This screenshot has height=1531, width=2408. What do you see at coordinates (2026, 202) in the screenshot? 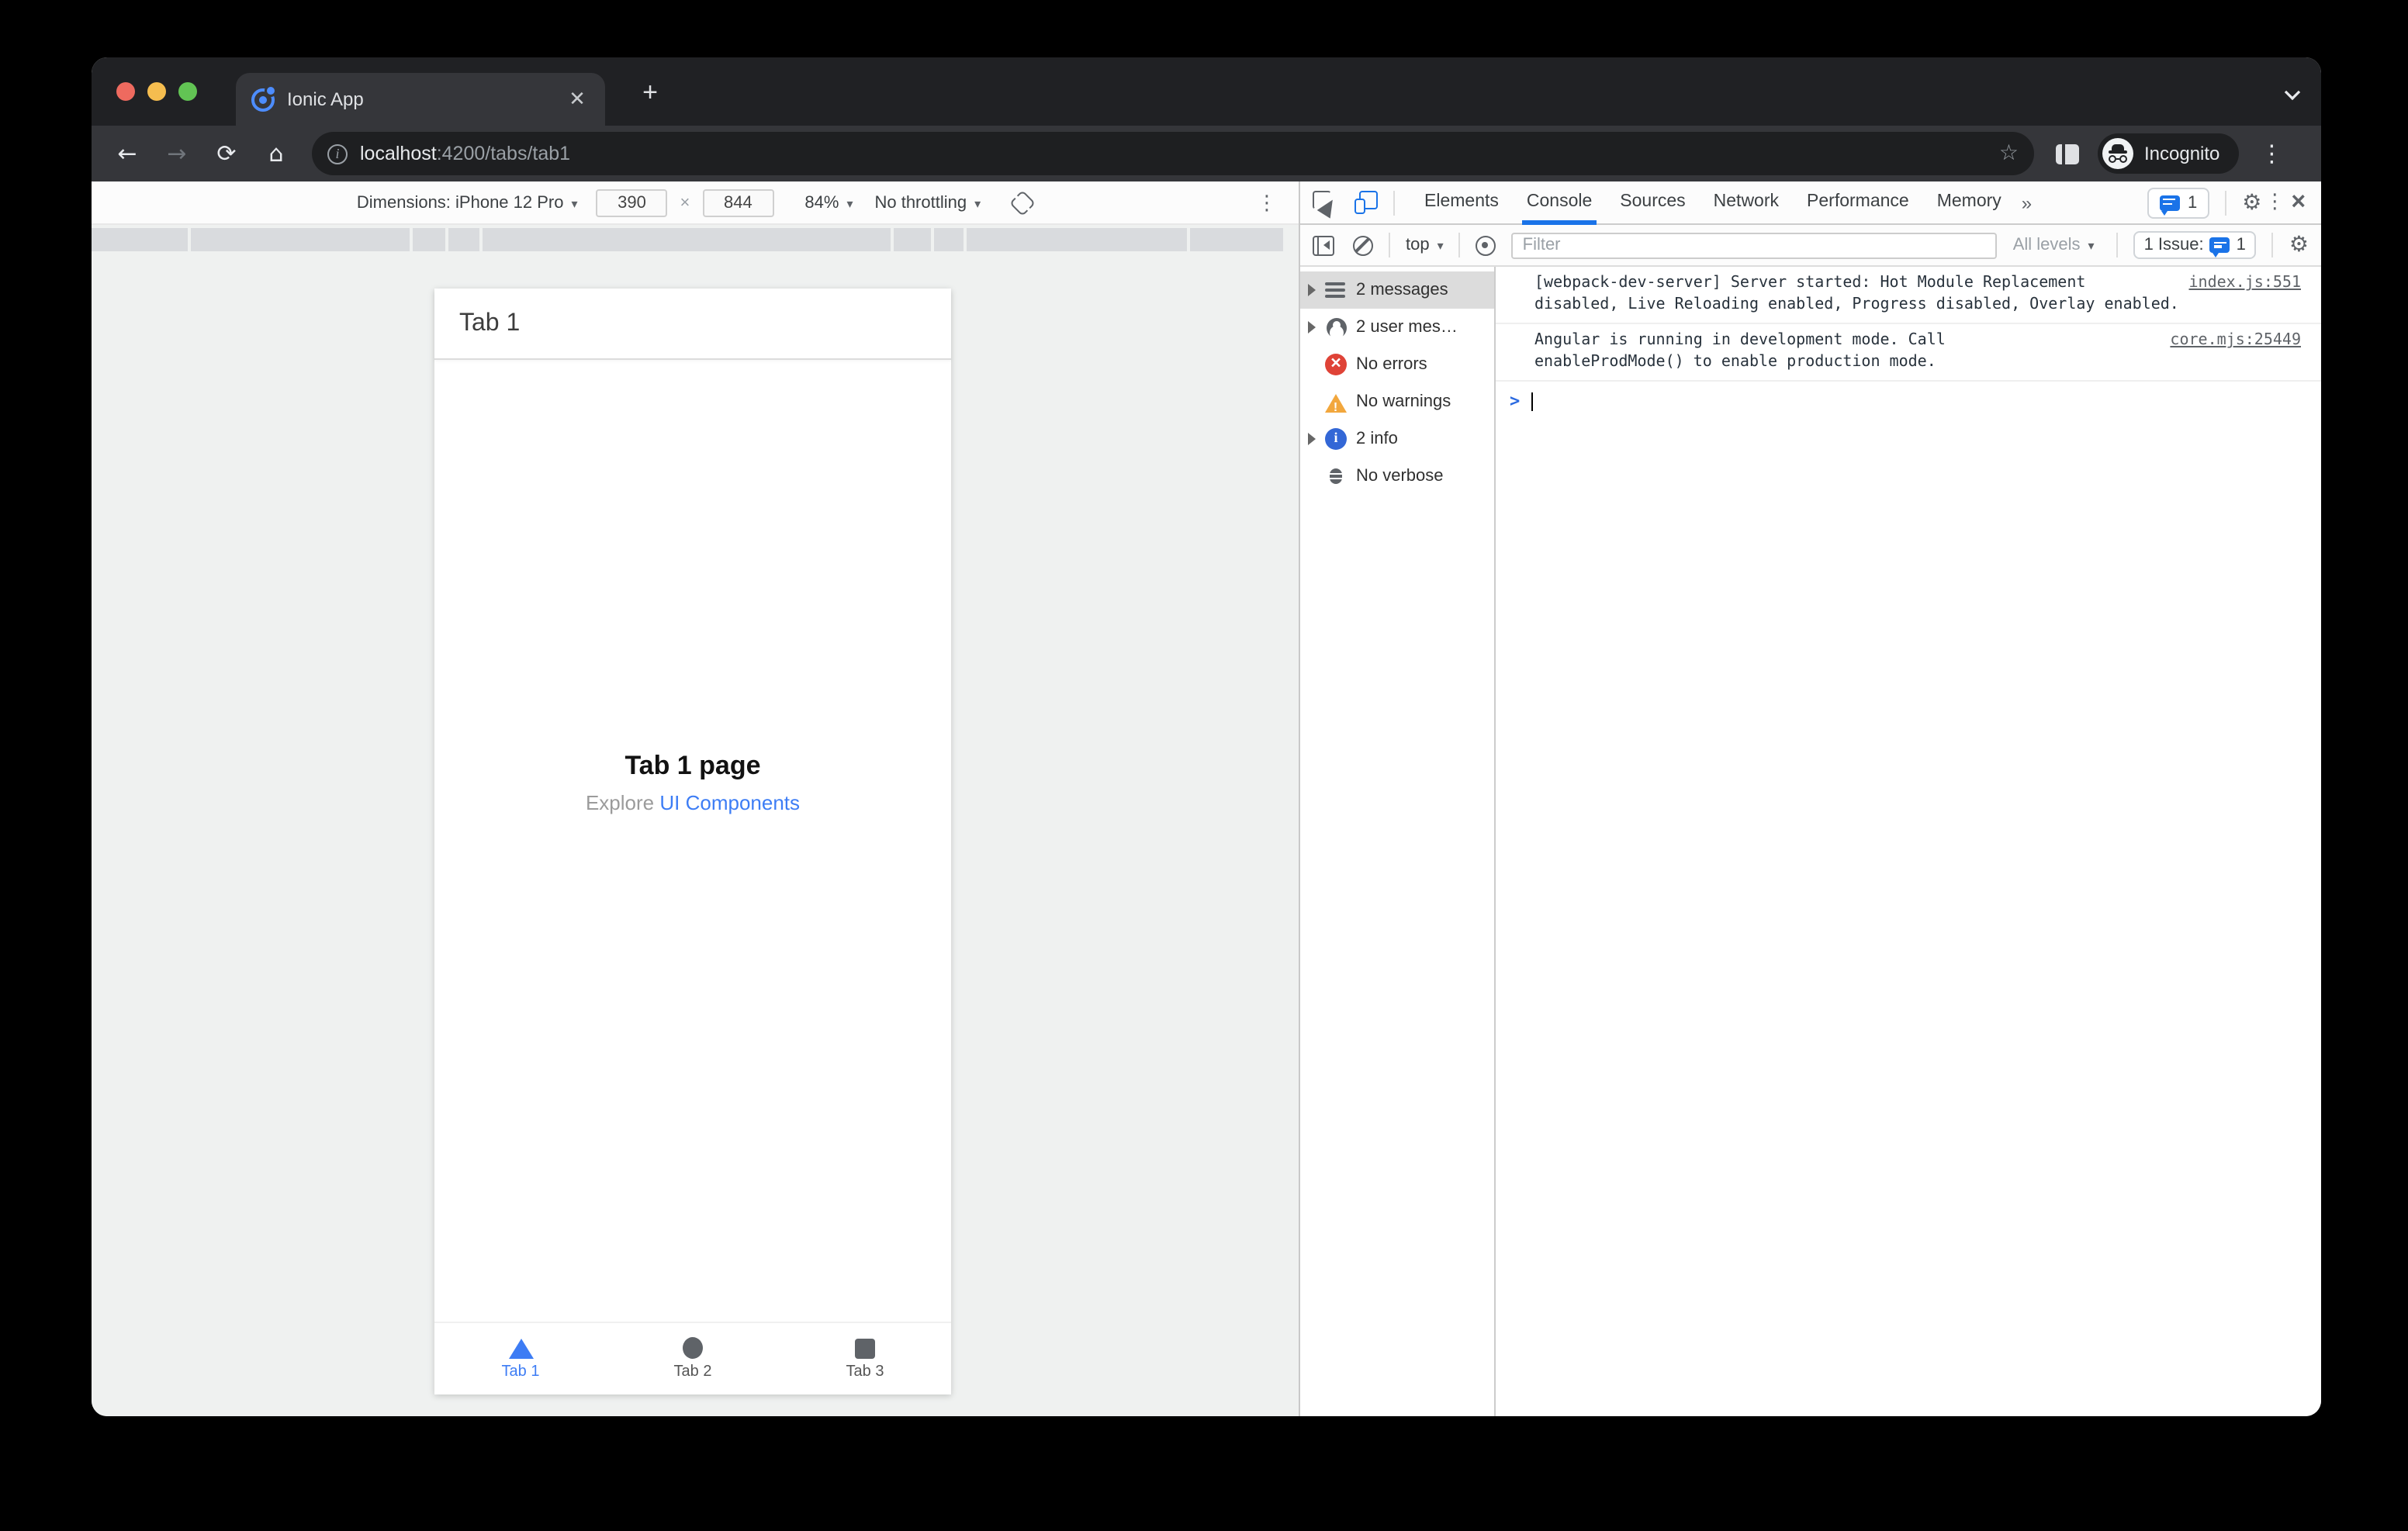
I see `more-tabs-icon: »` at bounding box center [2026, 202].